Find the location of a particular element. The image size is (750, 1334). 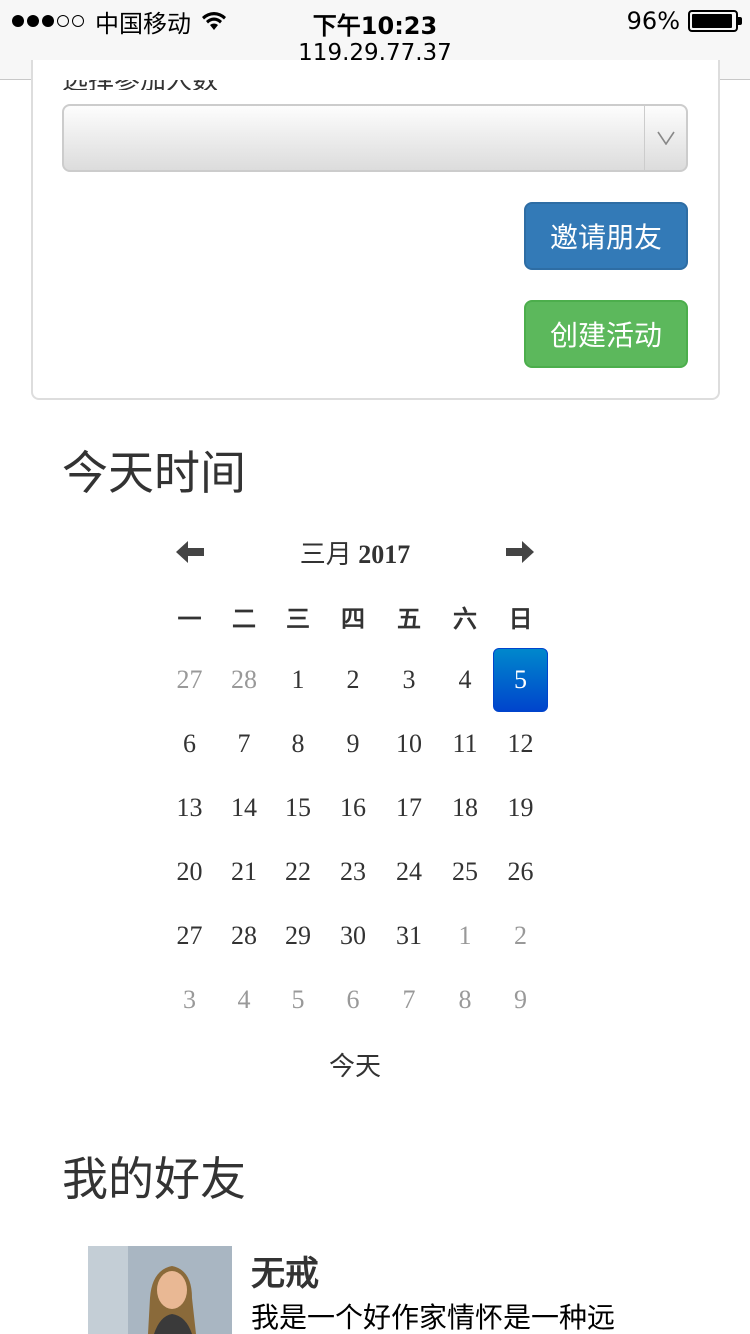

weekday-header: 五 is located at coordinates (409, 618).